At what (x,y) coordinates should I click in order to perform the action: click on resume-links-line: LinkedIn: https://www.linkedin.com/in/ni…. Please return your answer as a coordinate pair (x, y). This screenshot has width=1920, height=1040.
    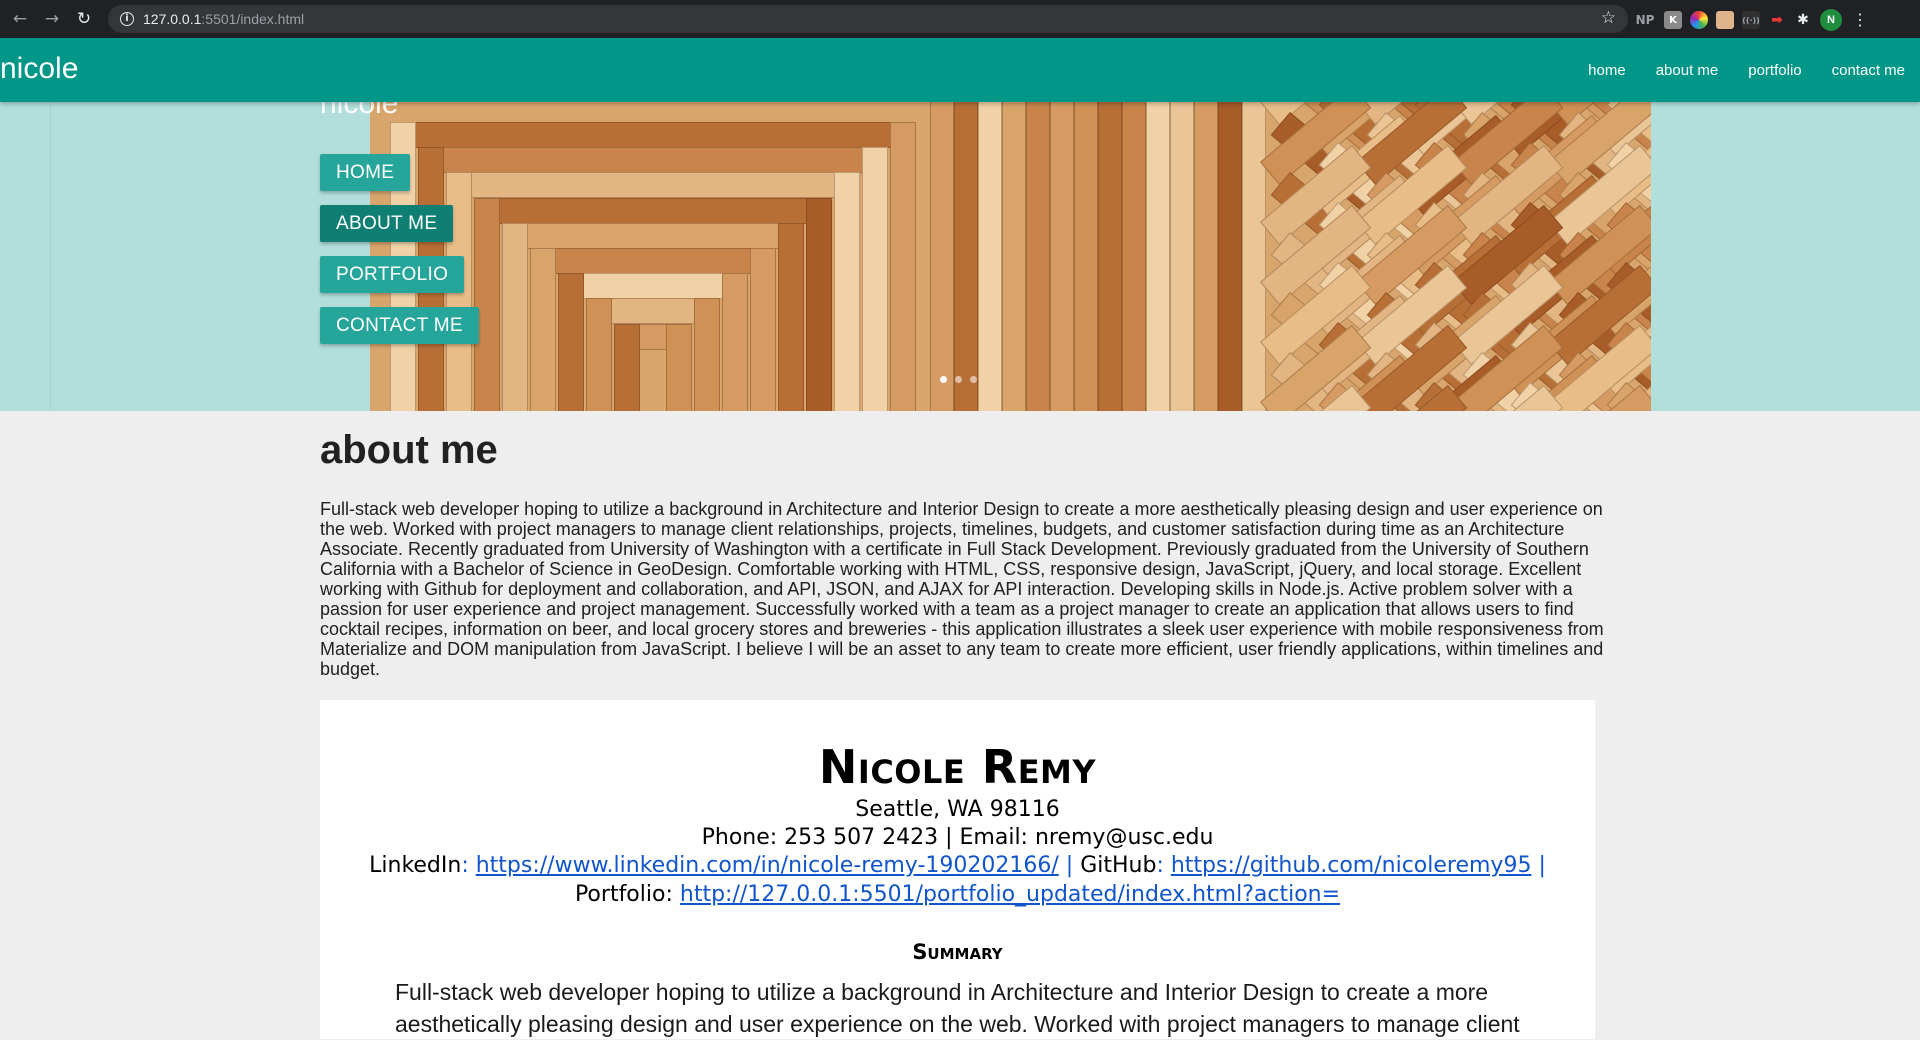
    Looking at the image, I should click on (957, 865).